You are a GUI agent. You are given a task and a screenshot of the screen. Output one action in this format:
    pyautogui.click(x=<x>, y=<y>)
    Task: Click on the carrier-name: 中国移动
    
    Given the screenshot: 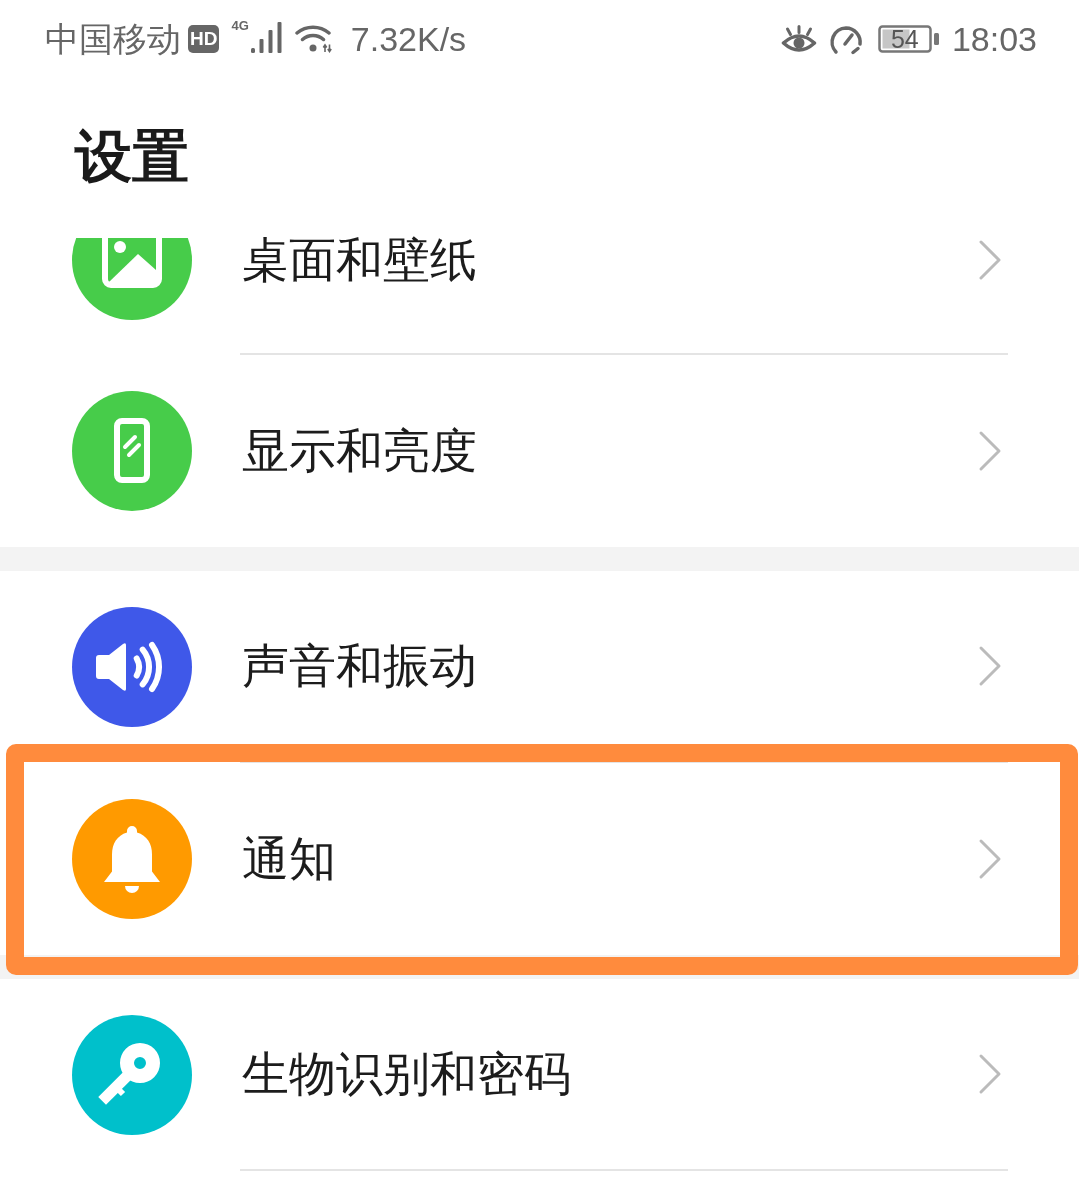 What is the action you would take?
    pyautogui.click(x=113, y=39)
    